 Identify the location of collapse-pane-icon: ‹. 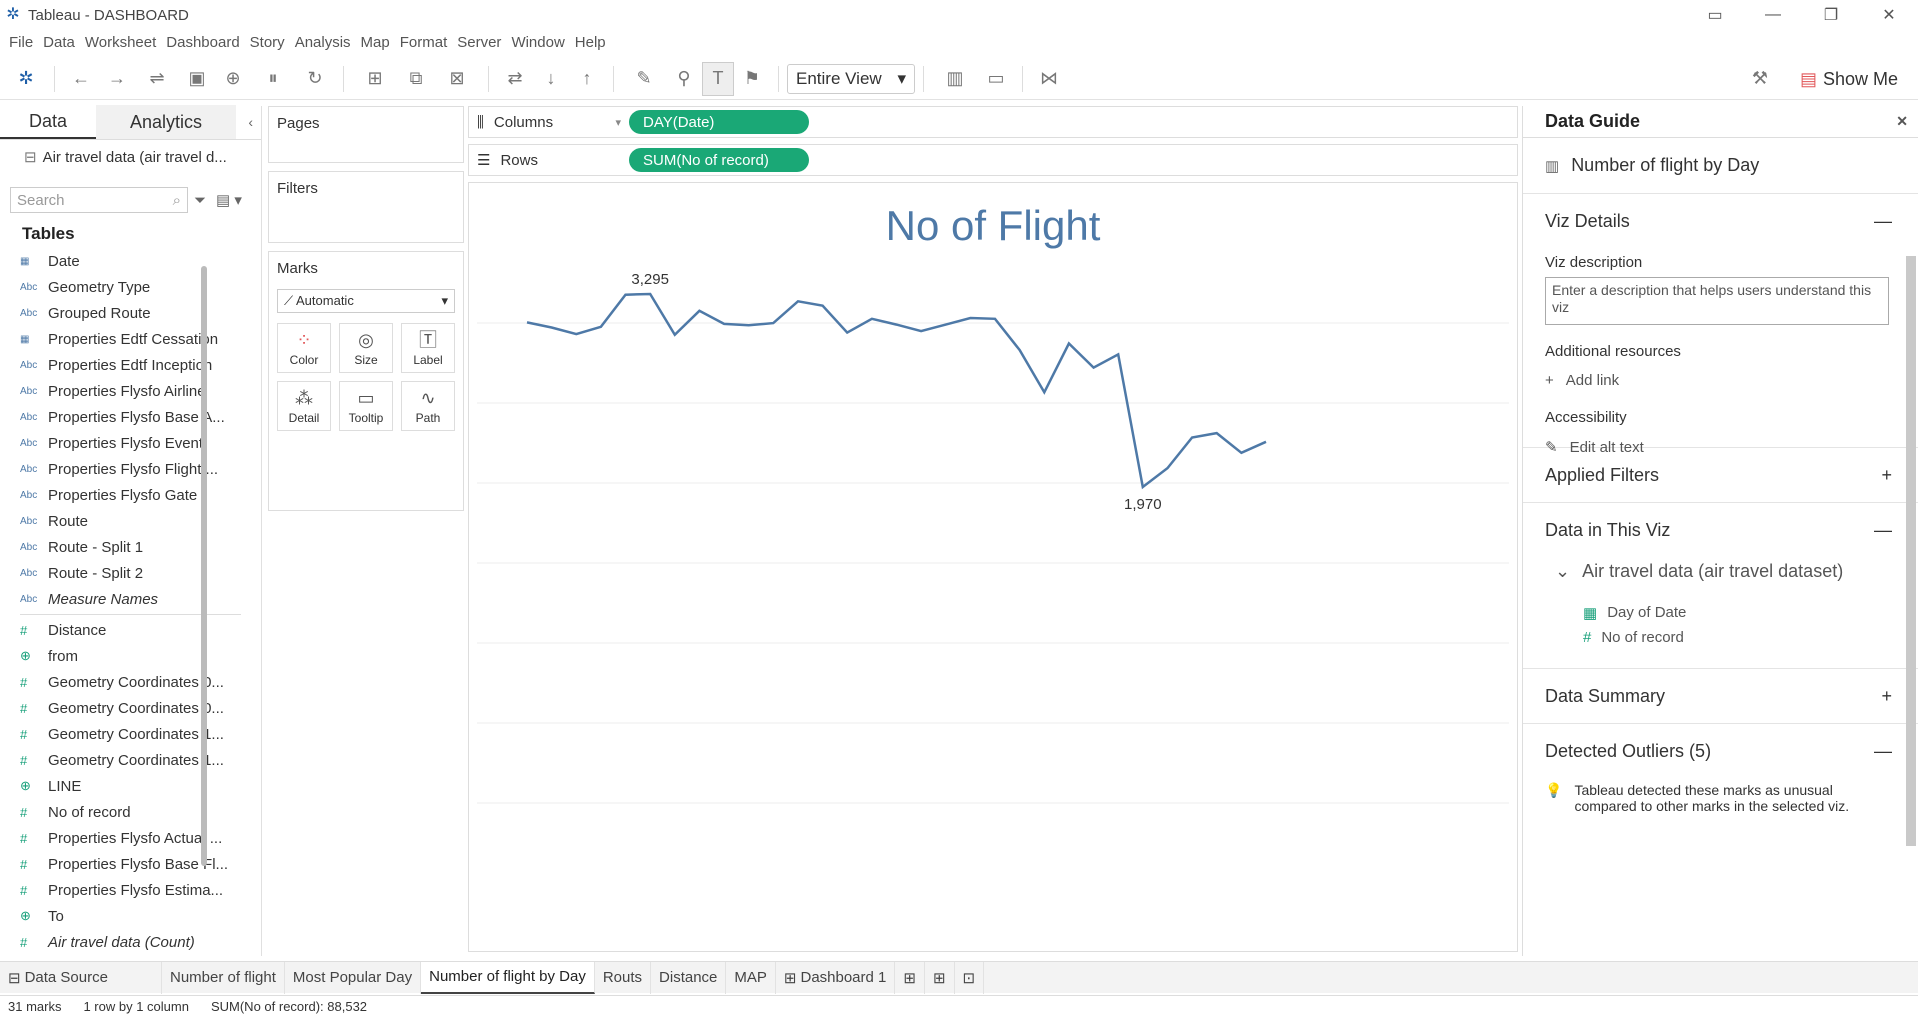
(250, 122).